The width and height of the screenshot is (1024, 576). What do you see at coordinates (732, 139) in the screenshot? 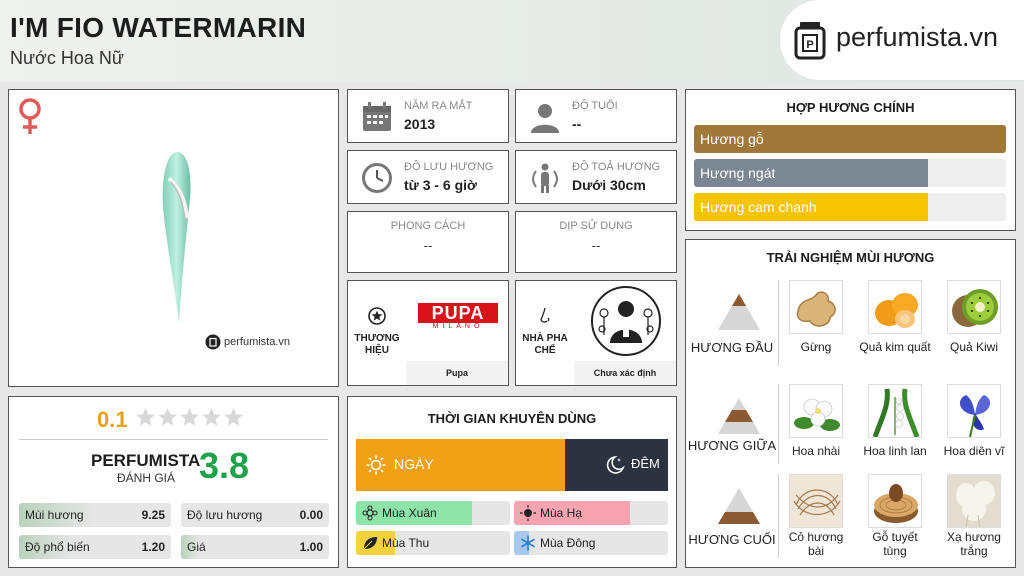
I see `accord-label: Hương gỗ` at bounding box center [732, 139].